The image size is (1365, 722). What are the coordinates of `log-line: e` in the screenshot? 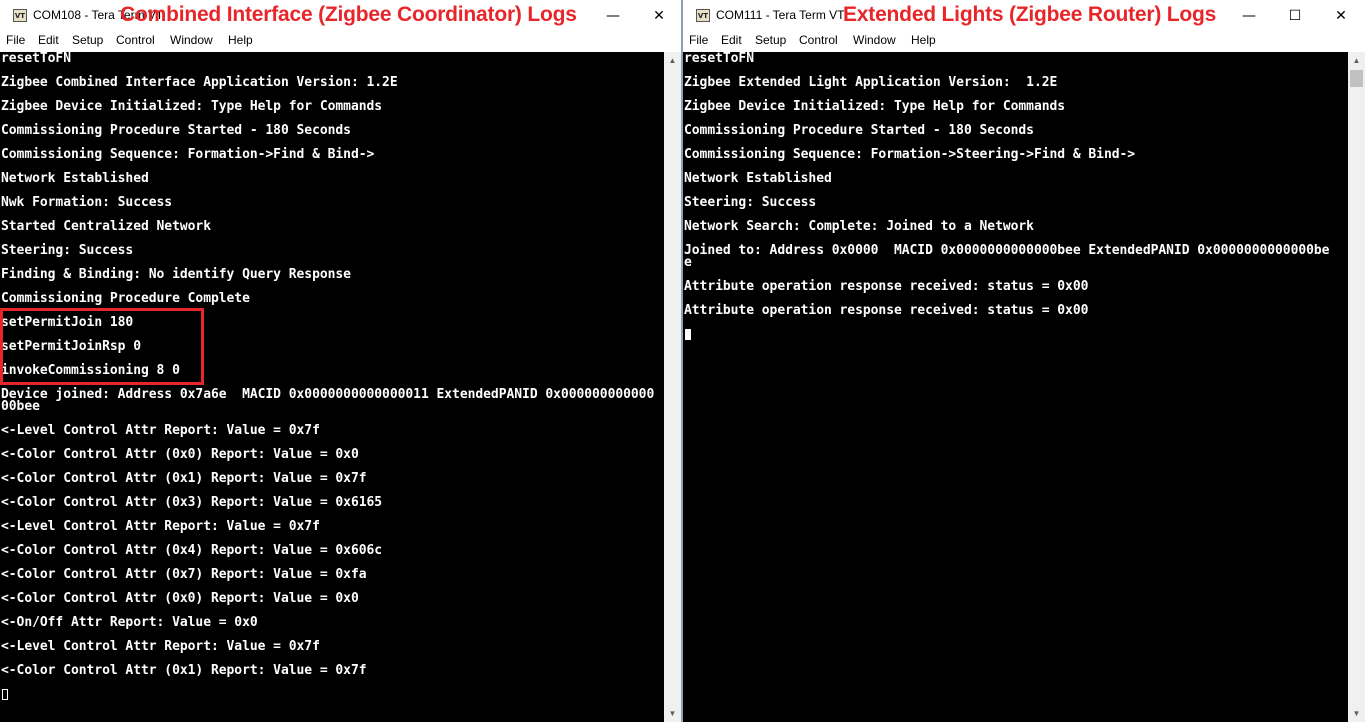 It's located at (688, 262).